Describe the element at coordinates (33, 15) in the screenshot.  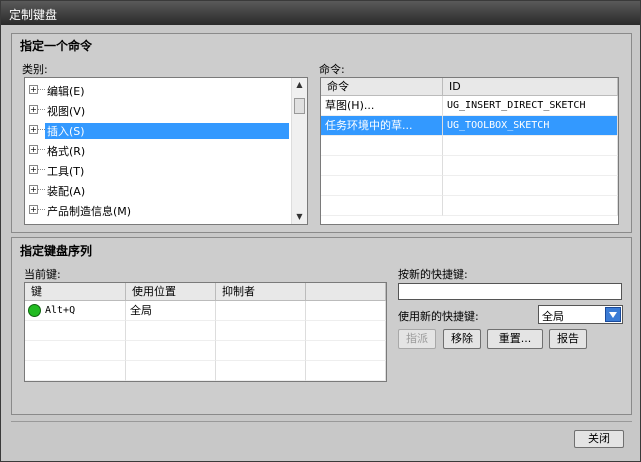
I see `window-title: 定制键盘` at that location.